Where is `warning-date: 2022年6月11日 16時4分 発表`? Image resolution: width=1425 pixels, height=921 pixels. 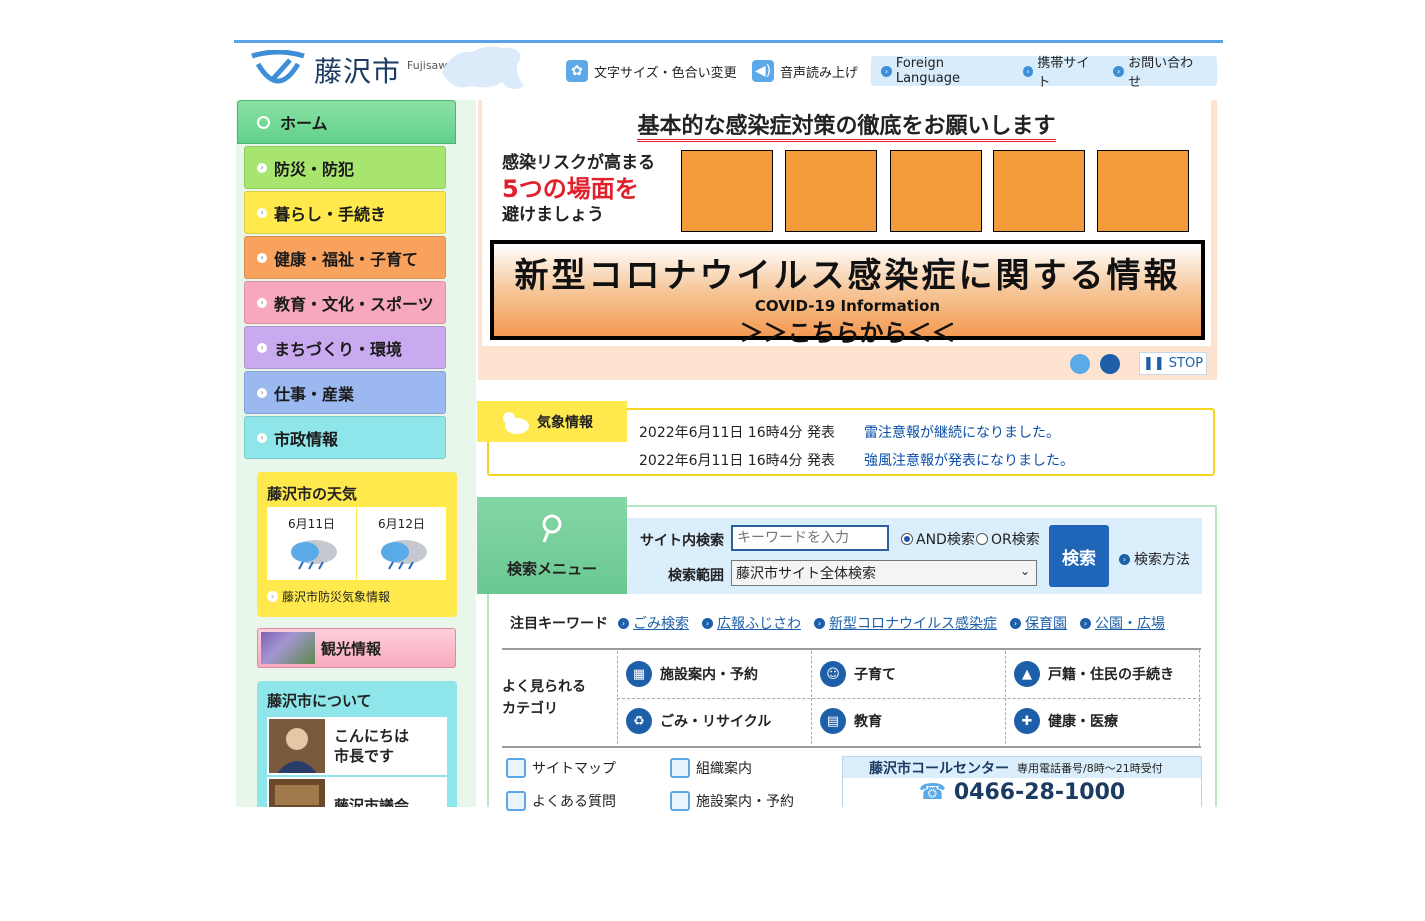 warning-date: 2022年6月11日 16時4分 発表 is located at coordinates (737, 461).